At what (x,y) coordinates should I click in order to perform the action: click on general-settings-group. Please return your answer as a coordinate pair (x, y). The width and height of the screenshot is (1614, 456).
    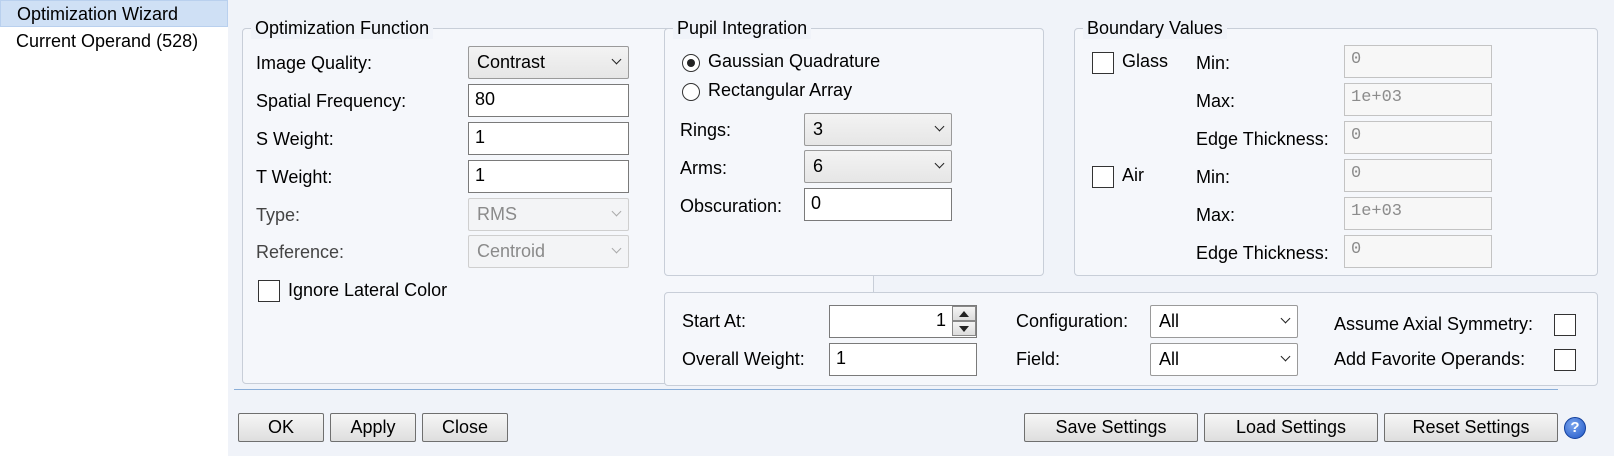
    Looking at the image, I should click on (1131, 339).